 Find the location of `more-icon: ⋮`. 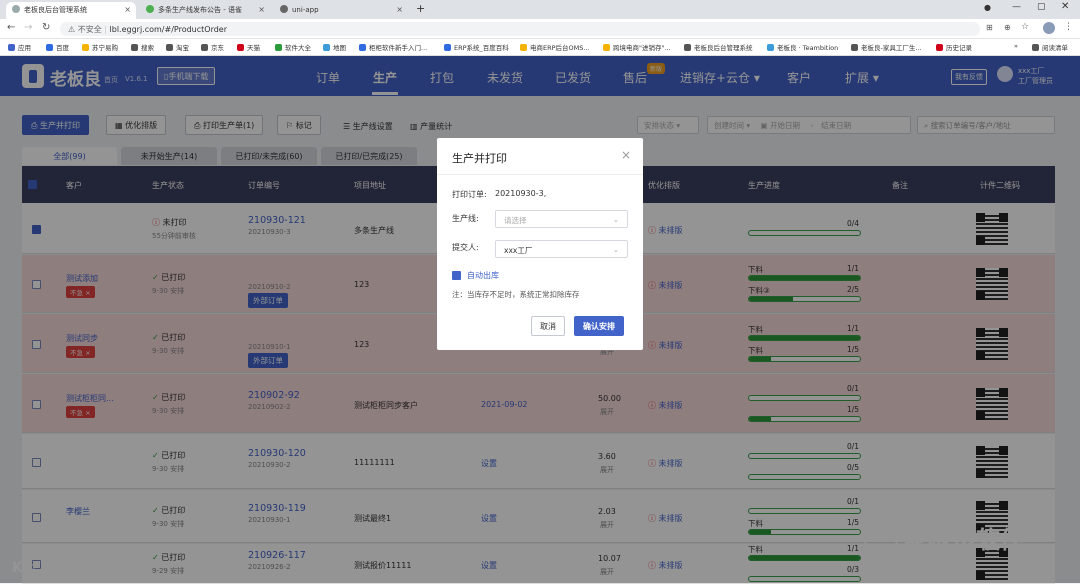

more-icon: ⋮ is located at coordinates (1068, 27).